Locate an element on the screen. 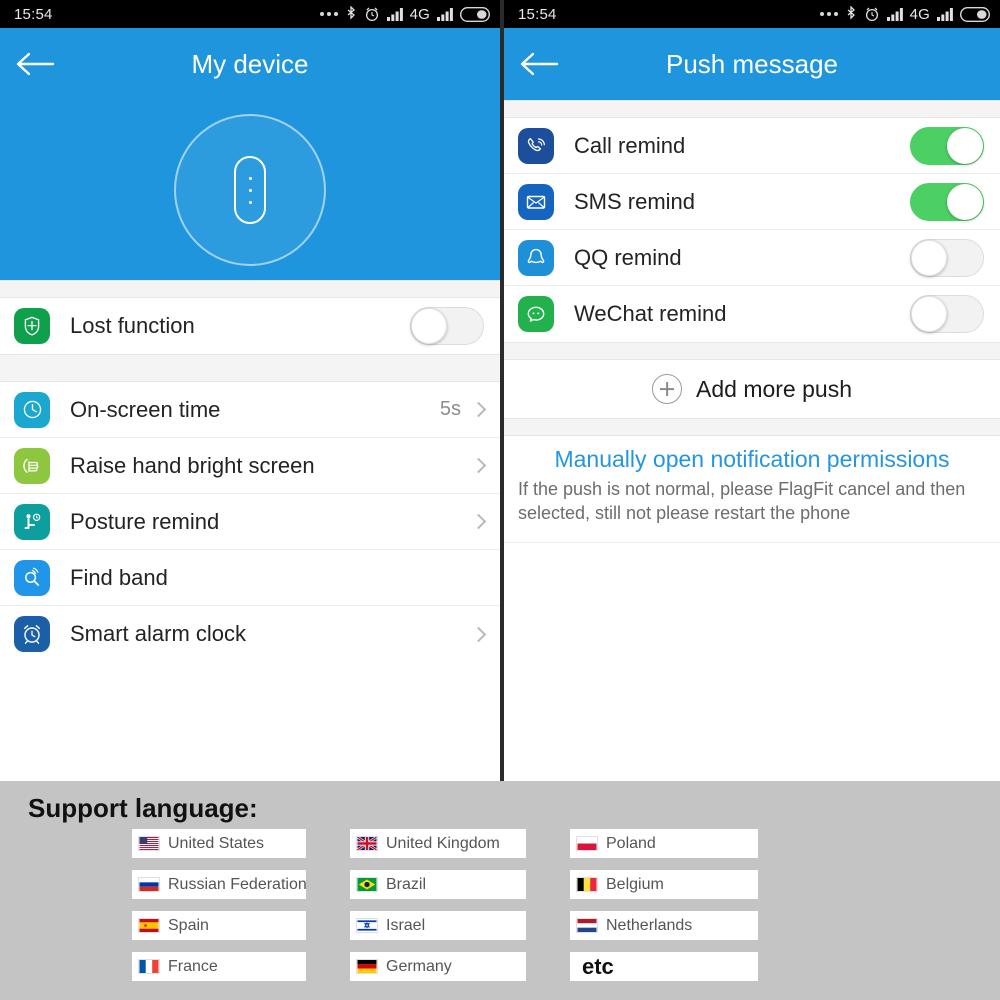  list-item-label: QQ remind is located at coordinates (628, 257).